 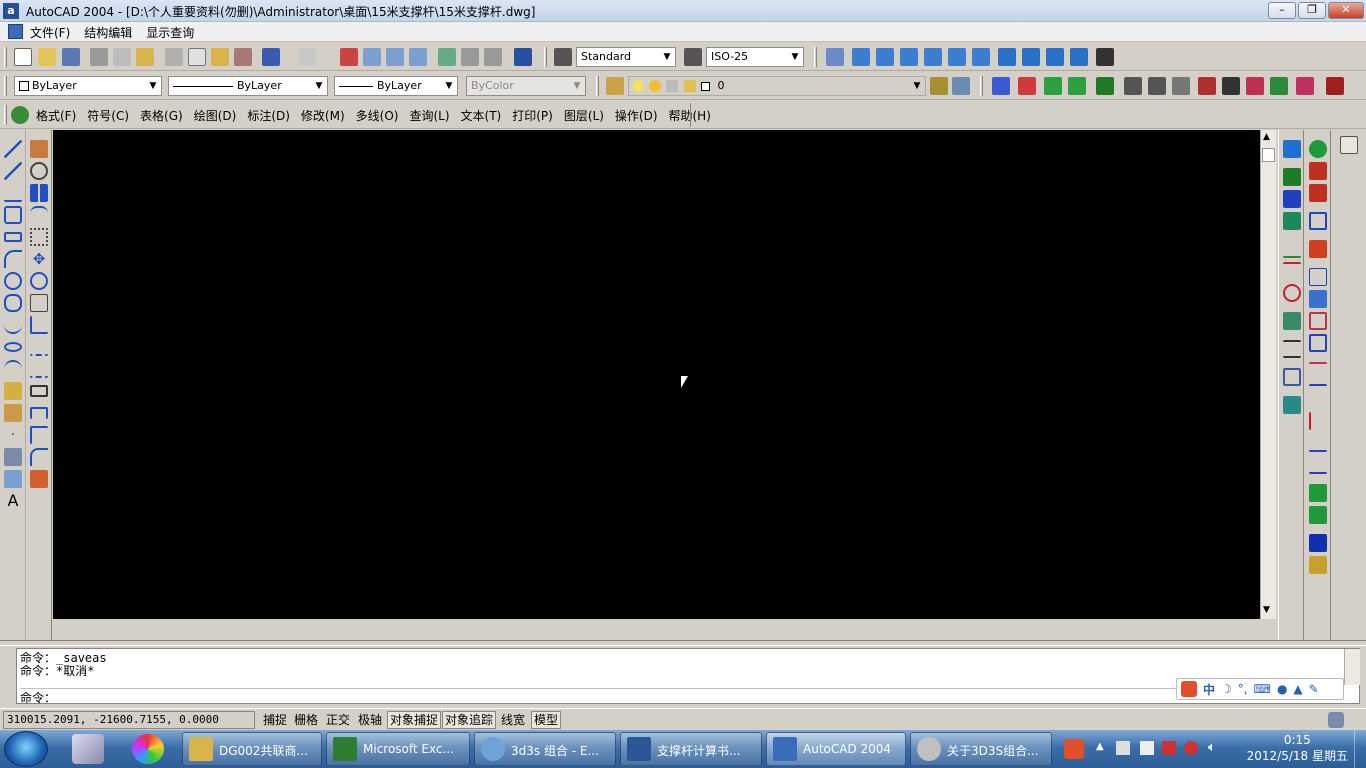 I want to click on dim-style-select: ISO-25 ▼, so click(x=755, y=57).